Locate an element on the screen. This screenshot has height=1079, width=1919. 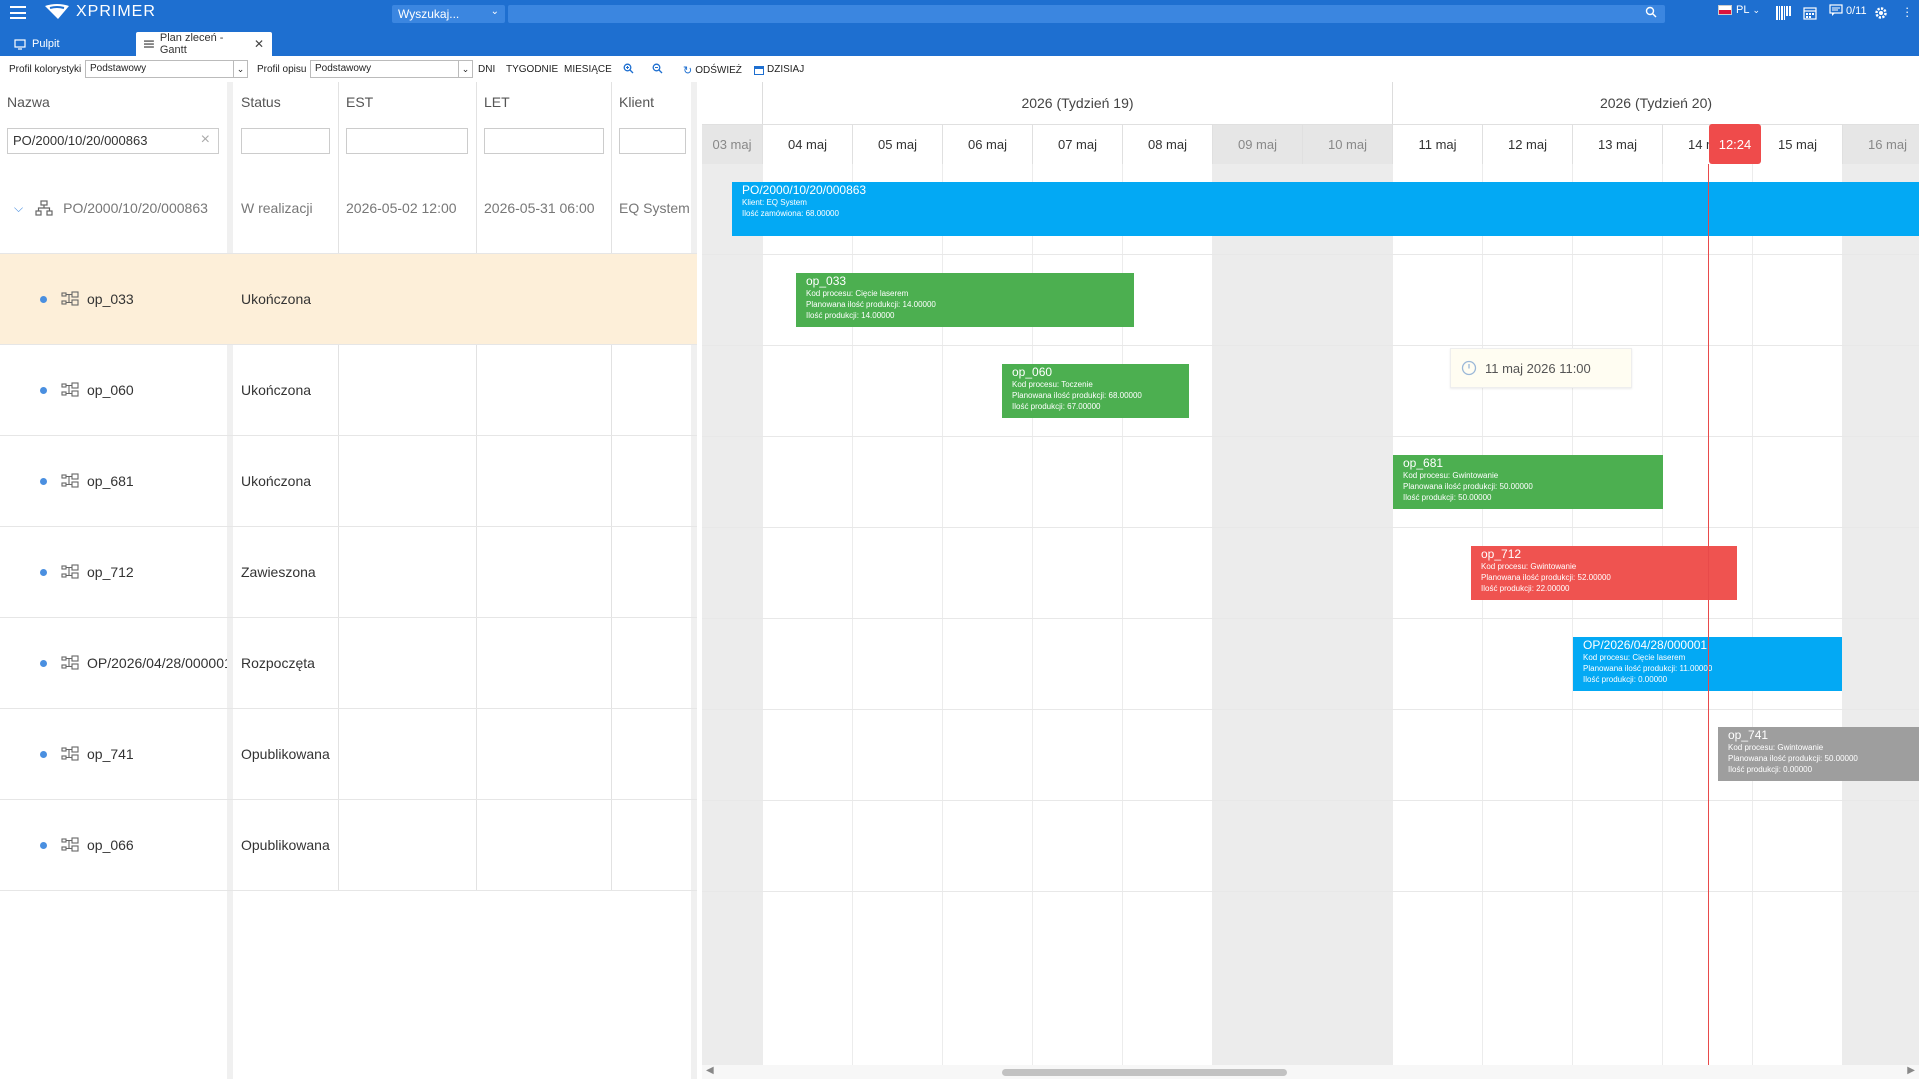
flag-pl-icon is located at coordinates (1725, 10).